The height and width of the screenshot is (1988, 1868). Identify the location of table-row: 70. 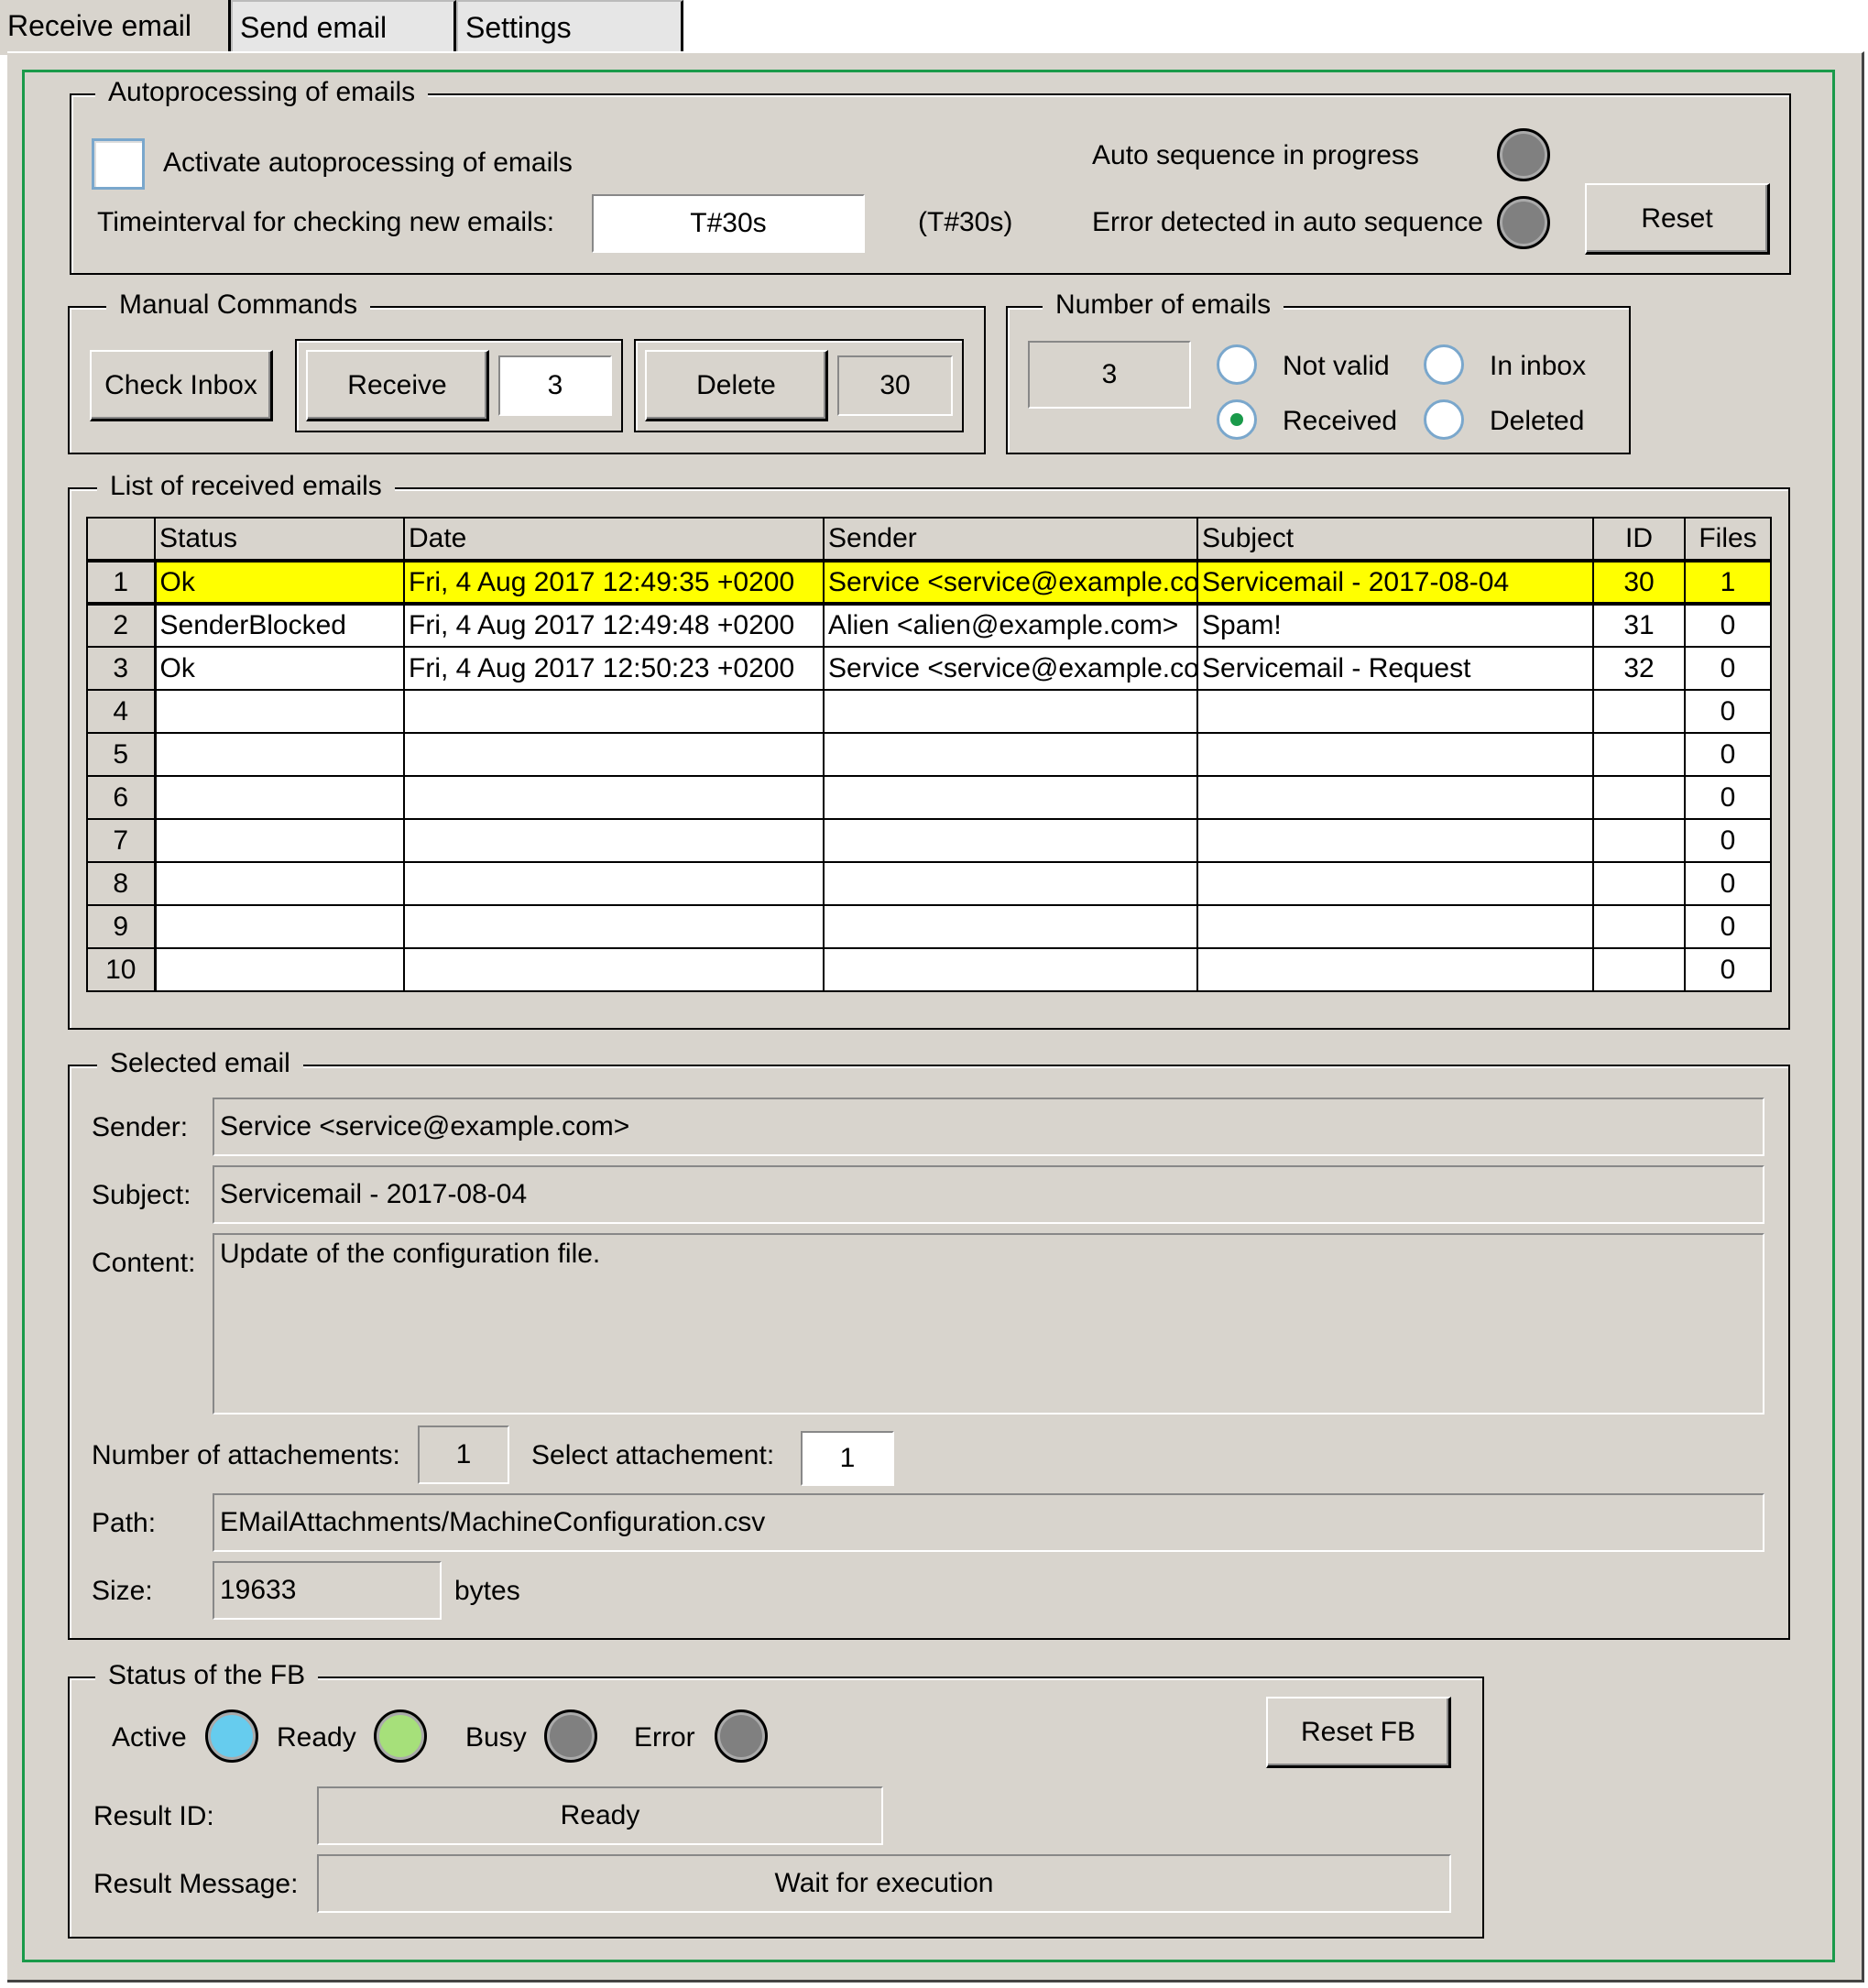
(929, 841).